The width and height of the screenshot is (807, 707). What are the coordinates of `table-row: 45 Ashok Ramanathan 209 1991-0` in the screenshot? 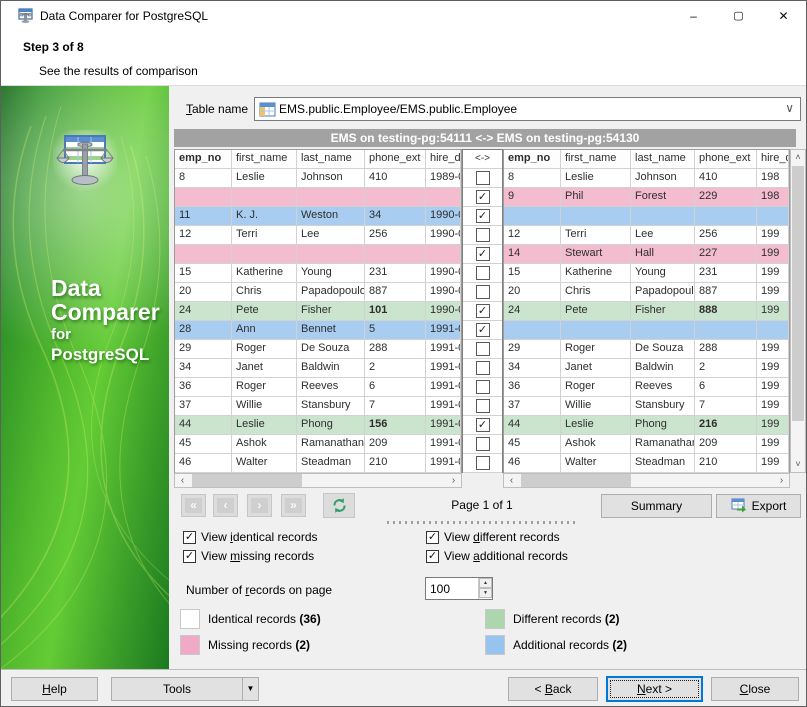 It's located at (318, 444).